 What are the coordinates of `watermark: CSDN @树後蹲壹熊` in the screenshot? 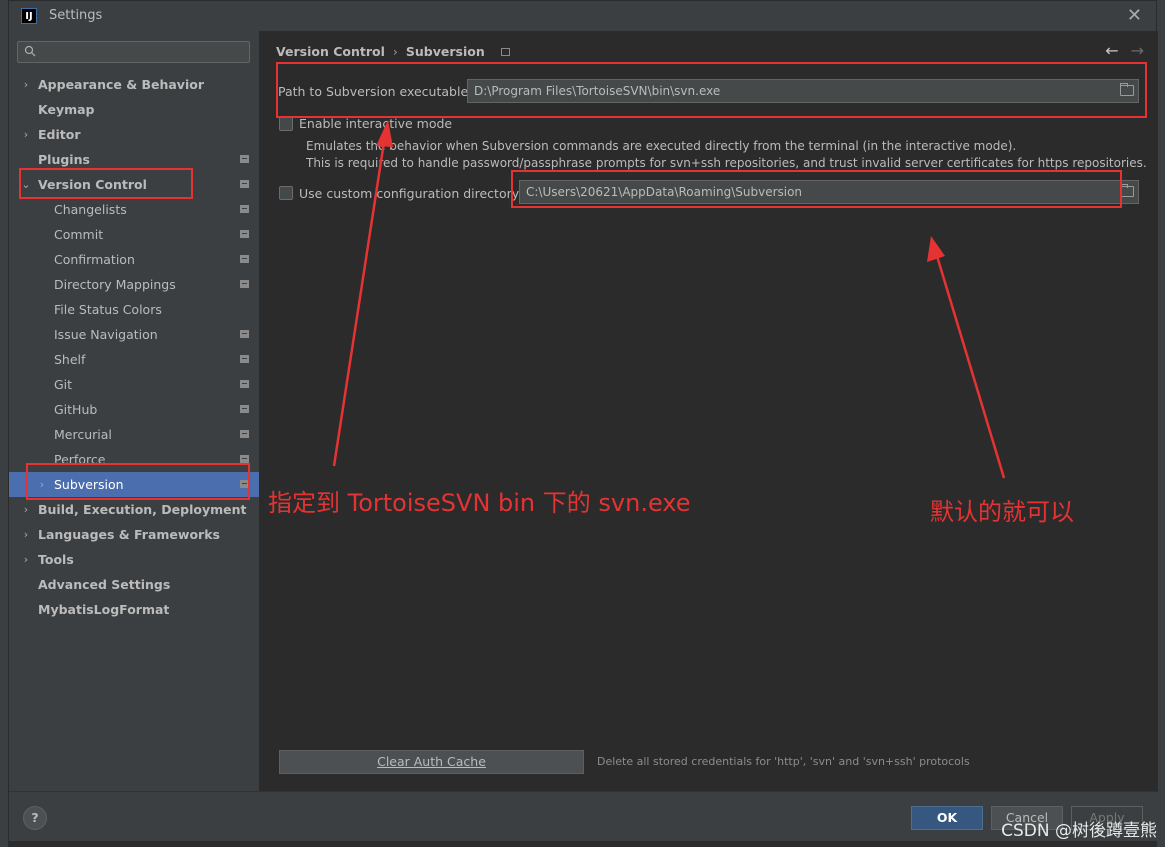 It's located at (1079, 831).